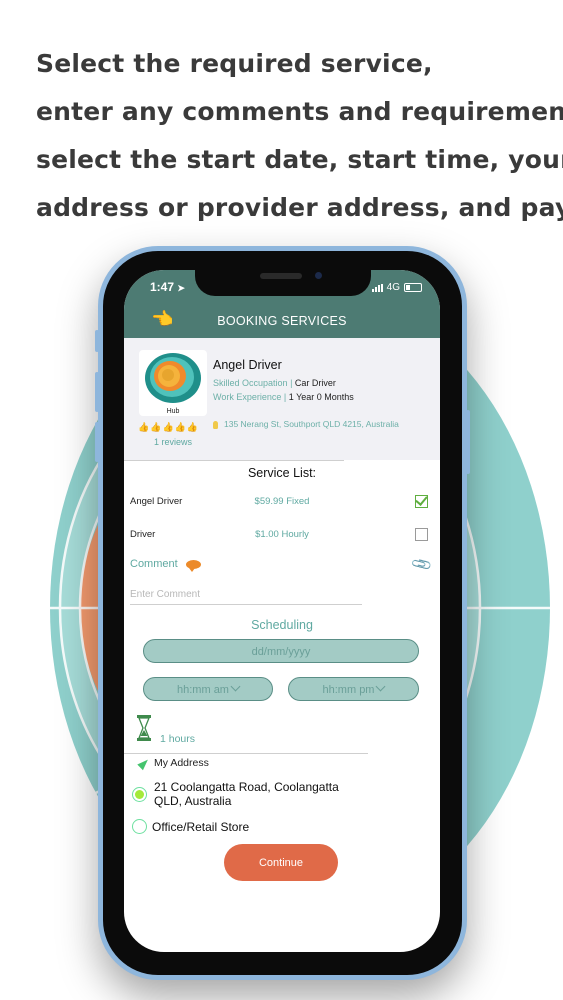  I want to click on experience-line: Work Experience | 1 Year 0 Months, so click(283, 397).